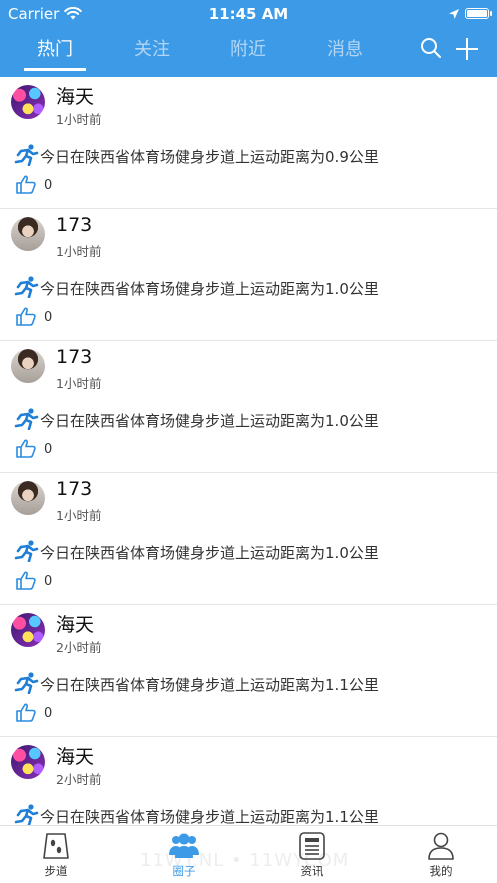  What do you see at coordinates (184, 871) in the screenshot?
I see `tabbar-label: 圈子` at bounding box center [184, 871].